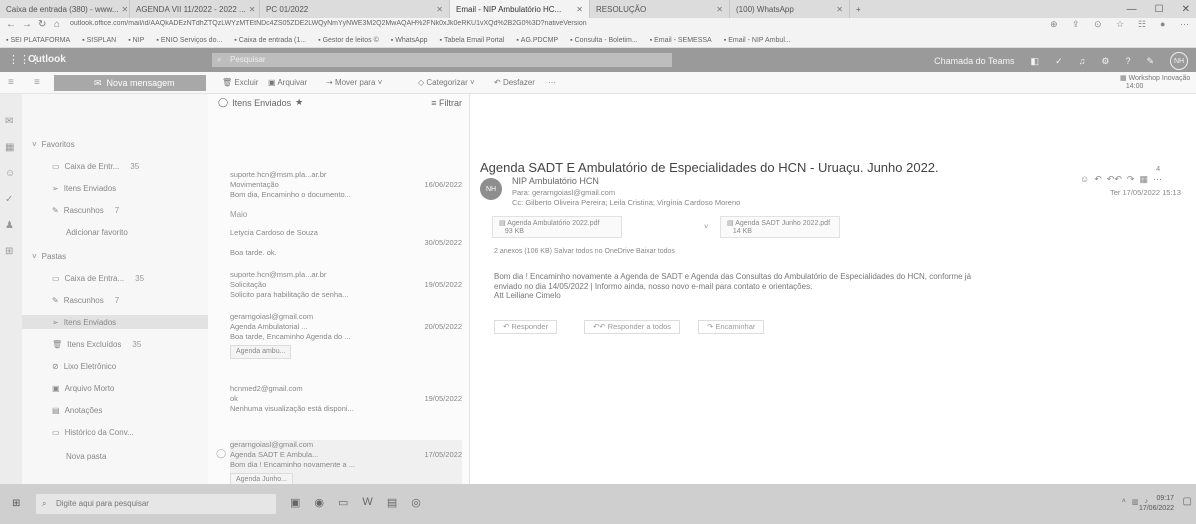 The height and width of the screenshot is (524, 1196). I want to click on bookmark: ▪ Email - SEMESSA, so click(681, 40).